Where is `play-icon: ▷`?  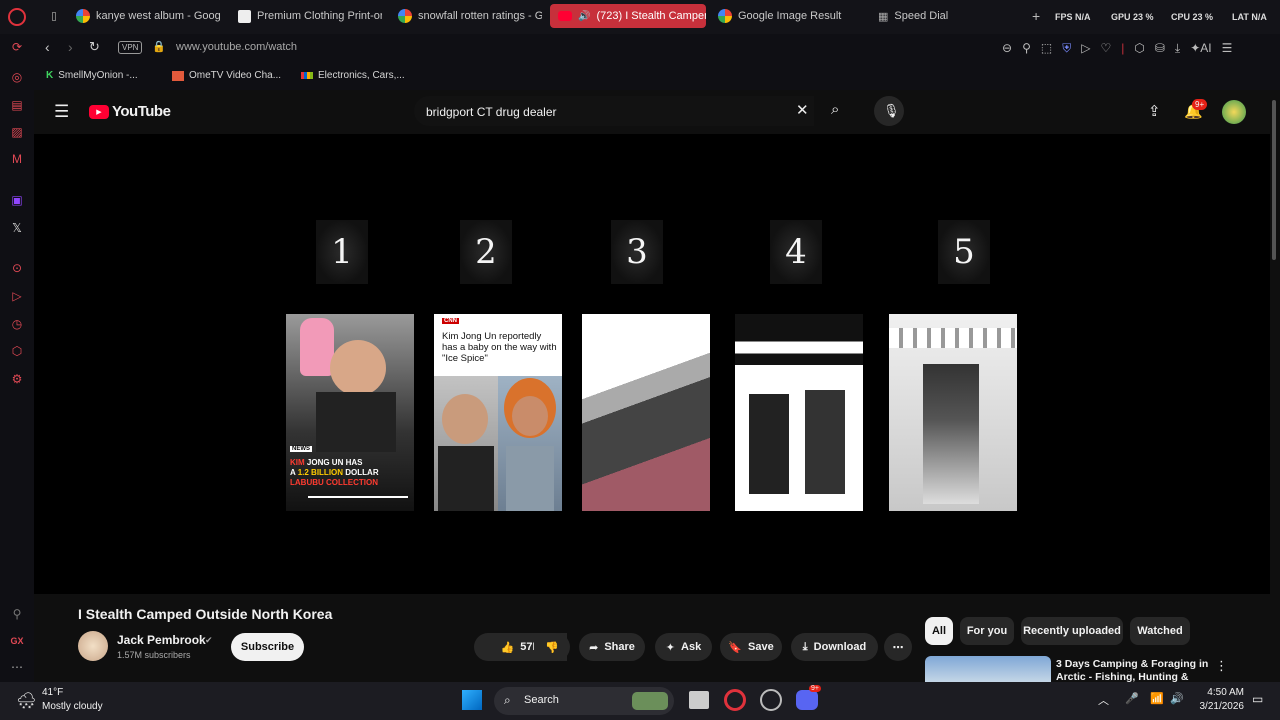
play-icon: ▷ is located at coordinates (1085, 48).